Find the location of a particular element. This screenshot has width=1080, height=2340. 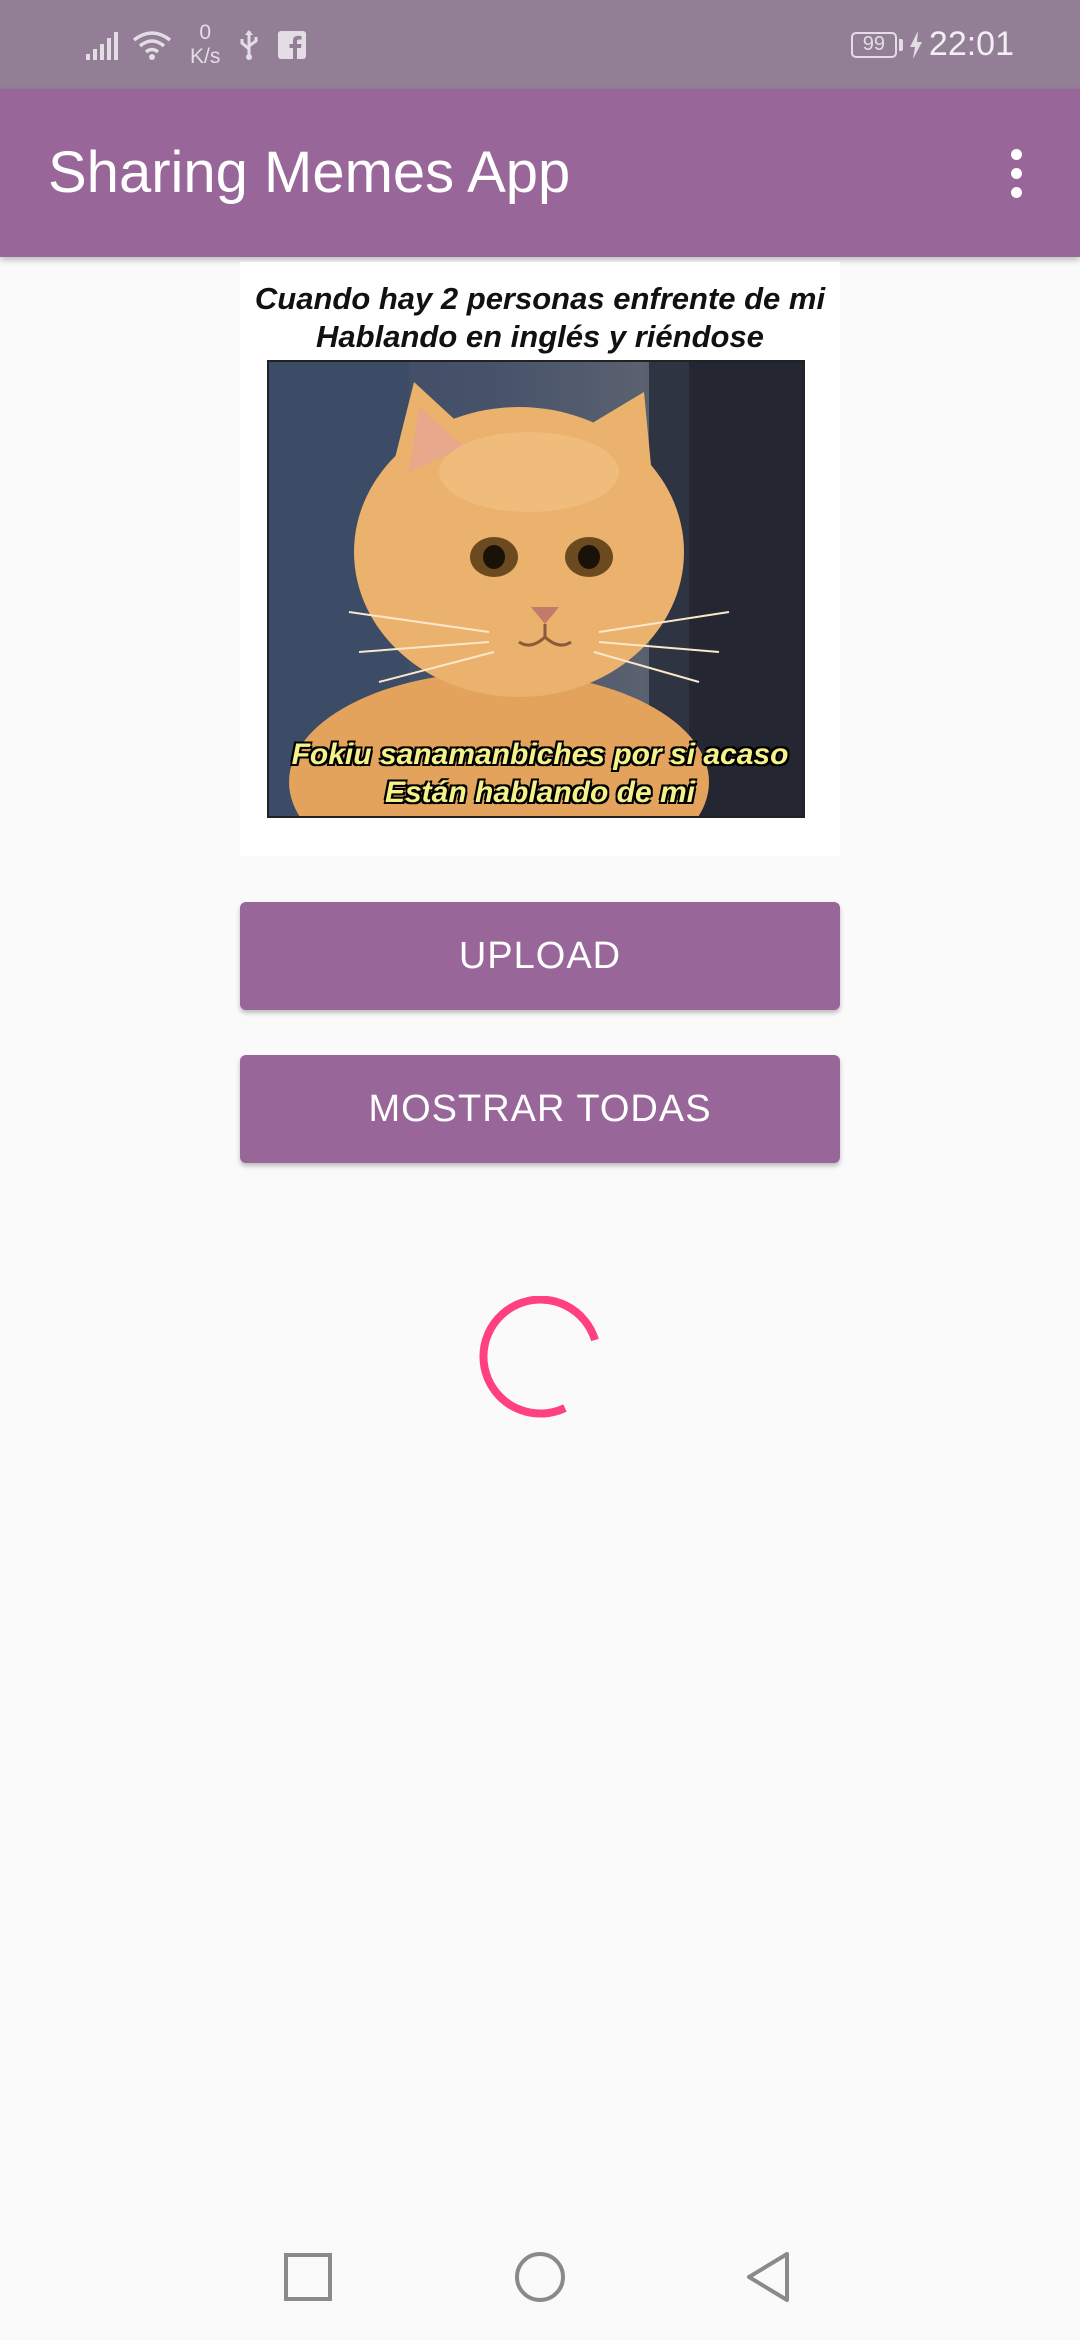

clock: 22:01 is located at coordinates (971, 44).